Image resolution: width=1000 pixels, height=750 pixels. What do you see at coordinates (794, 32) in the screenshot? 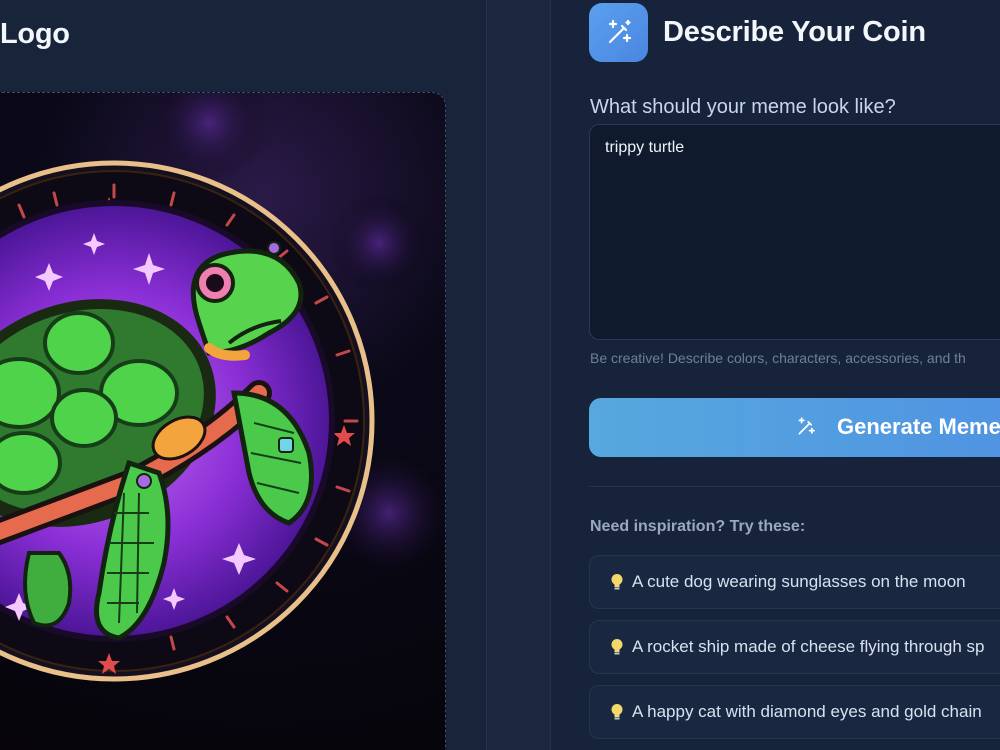
I see `panel-title: Describe Your Coin` at bounding box center [794, 32].